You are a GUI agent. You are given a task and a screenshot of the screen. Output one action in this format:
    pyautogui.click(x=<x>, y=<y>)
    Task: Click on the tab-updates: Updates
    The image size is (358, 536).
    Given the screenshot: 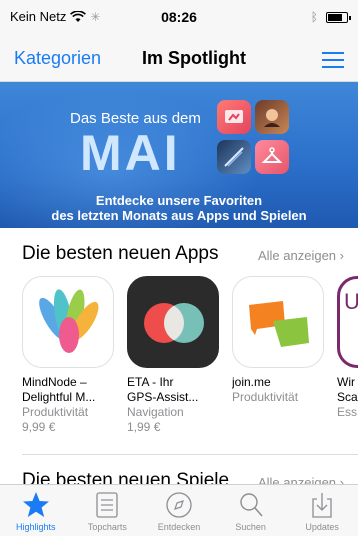 What is the action you would take?
    pyautogui.click(x=322, y=510)
    